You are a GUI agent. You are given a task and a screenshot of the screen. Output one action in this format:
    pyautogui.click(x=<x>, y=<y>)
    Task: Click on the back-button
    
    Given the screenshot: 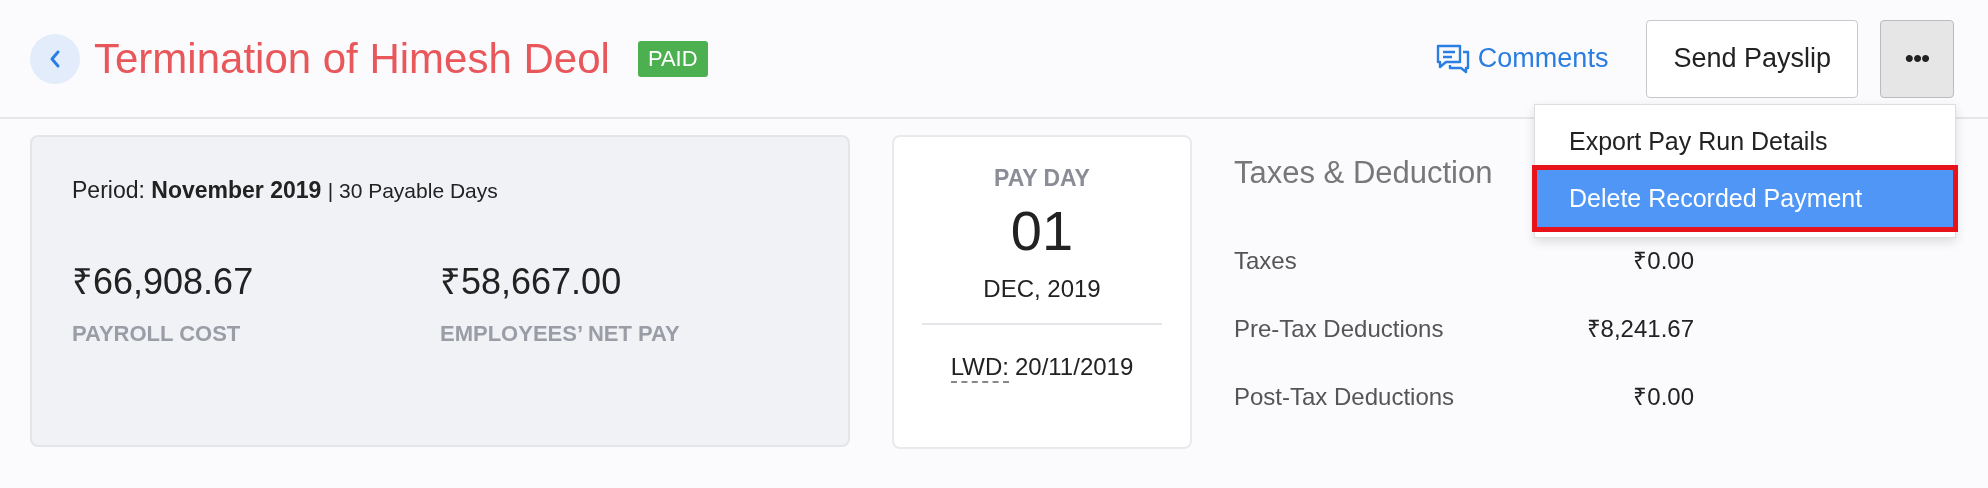 What is the action you would take?
    pyautogui.click(x=55, y=58)
    